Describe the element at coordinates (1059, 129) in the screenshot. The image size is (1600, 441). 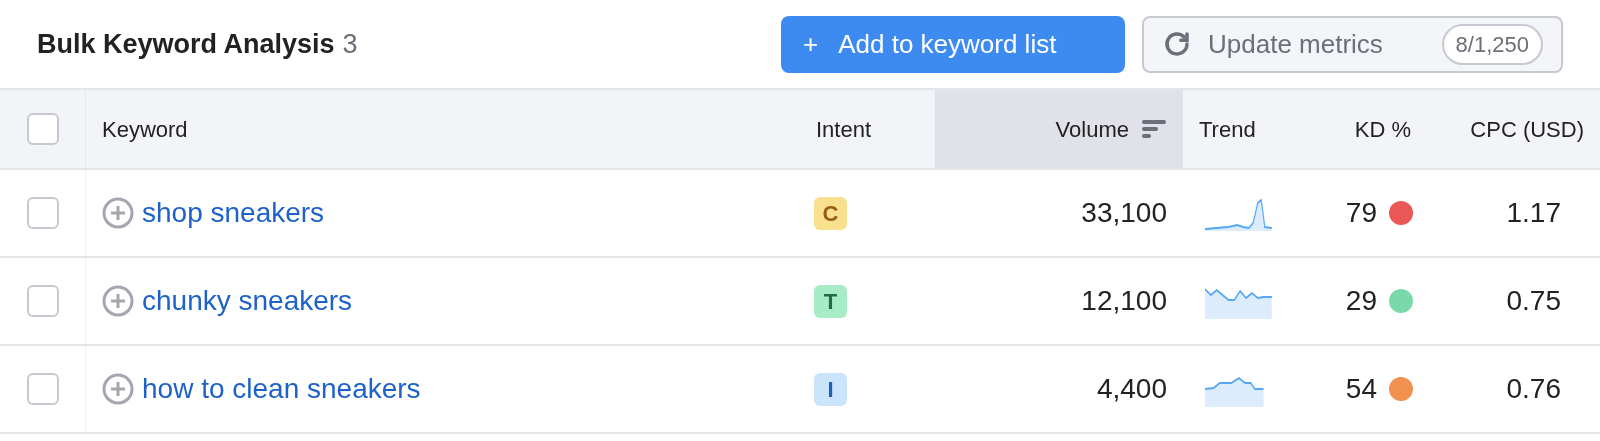
I see `column-header: Volume` at that location.